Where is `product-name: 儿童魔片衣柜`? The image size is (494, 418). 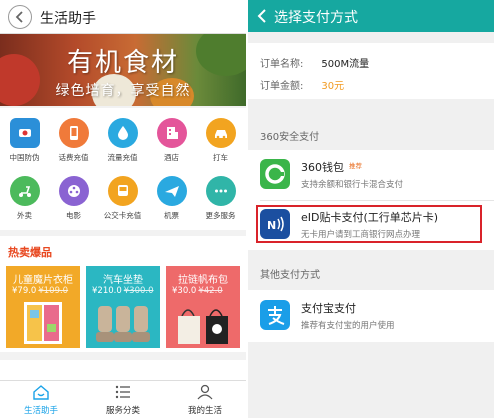 product-name: 儿童魔片衣柜 is located at coordinates (43, 280).